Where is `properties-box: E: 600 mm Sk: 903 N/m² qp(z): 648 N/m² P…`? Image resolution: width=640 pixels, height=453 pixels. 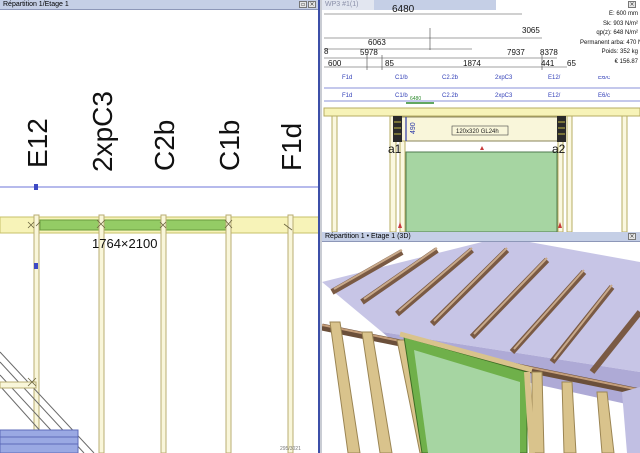 properties-box: E: 600 mm Sk: 903 N/m² qp(z): 648 N/m² P… is located at coordinates (610, 43).